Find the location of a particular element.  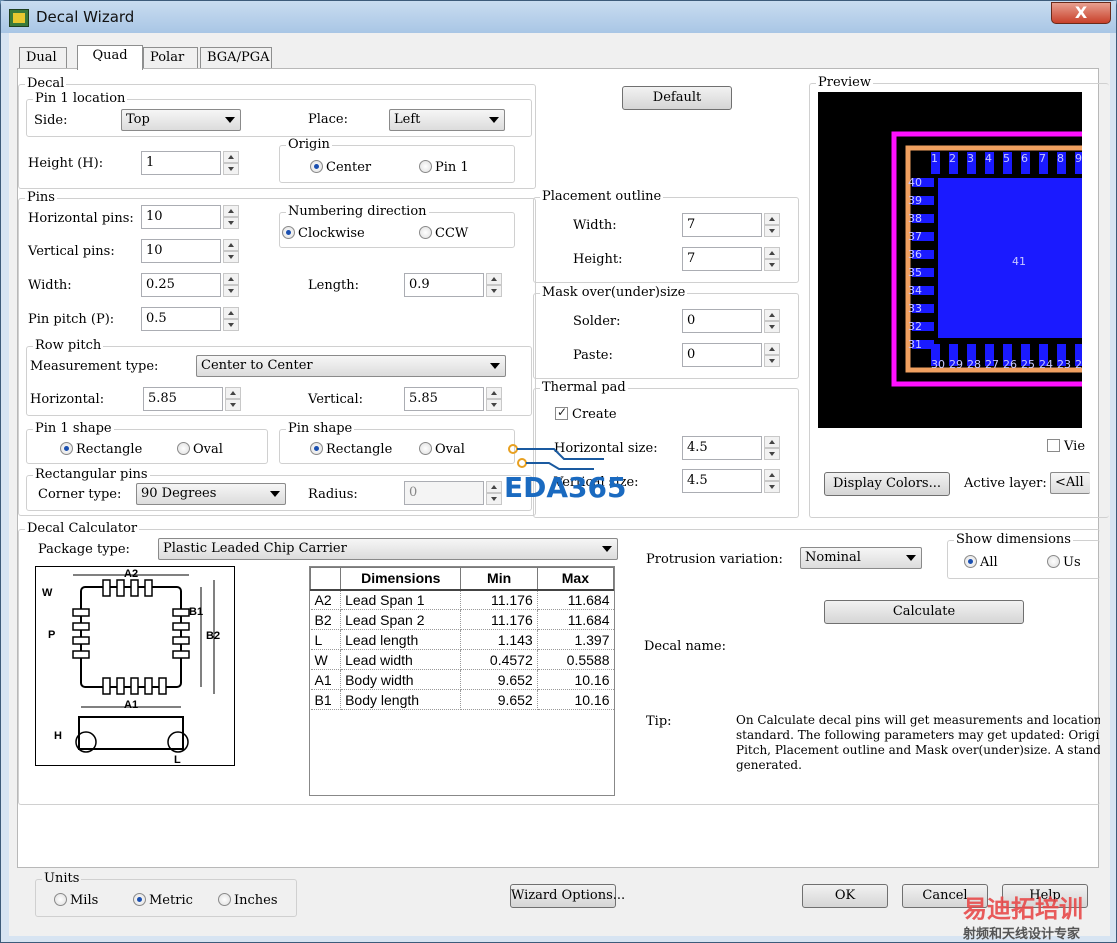

vertical-pins-spin-buttons is located at coordinates (231, 251).